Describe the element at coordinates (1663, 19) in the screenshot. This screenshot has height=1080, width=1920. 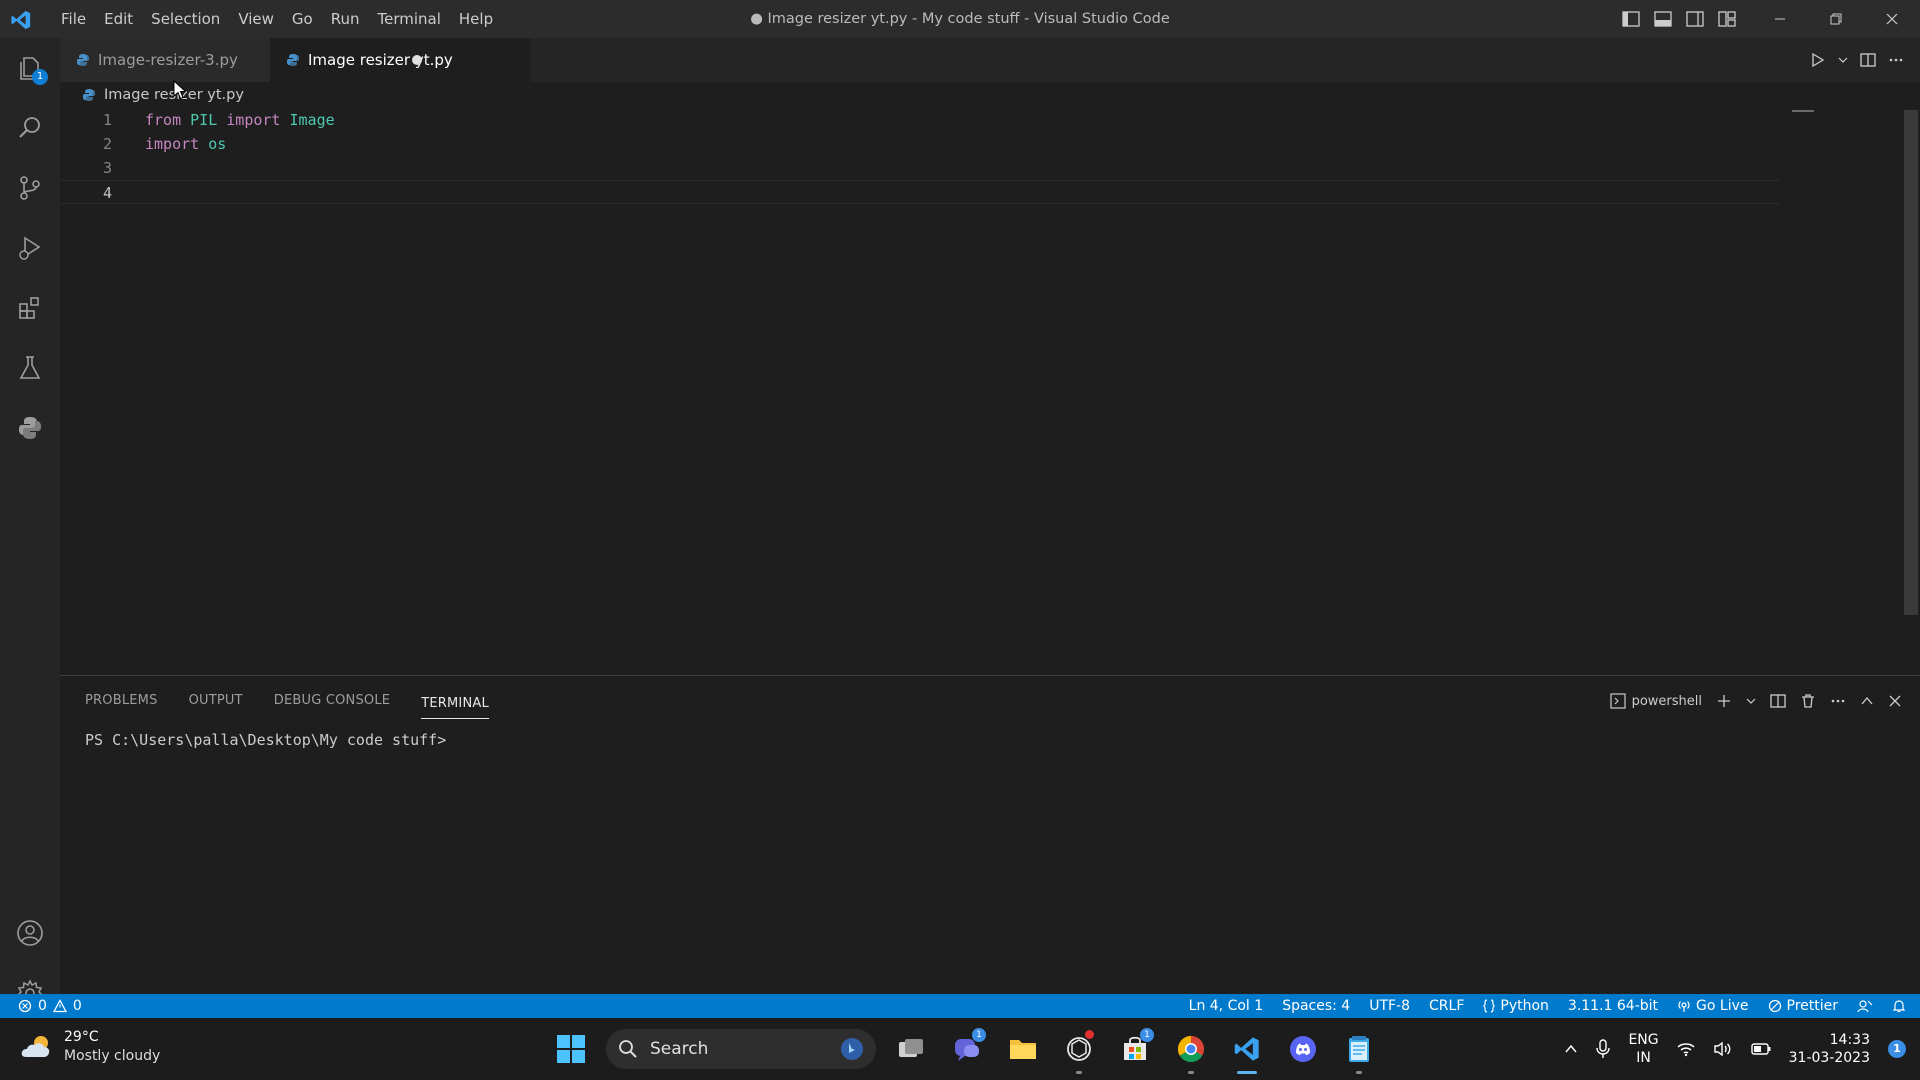
I see `toggle-panel-icon` at that location.